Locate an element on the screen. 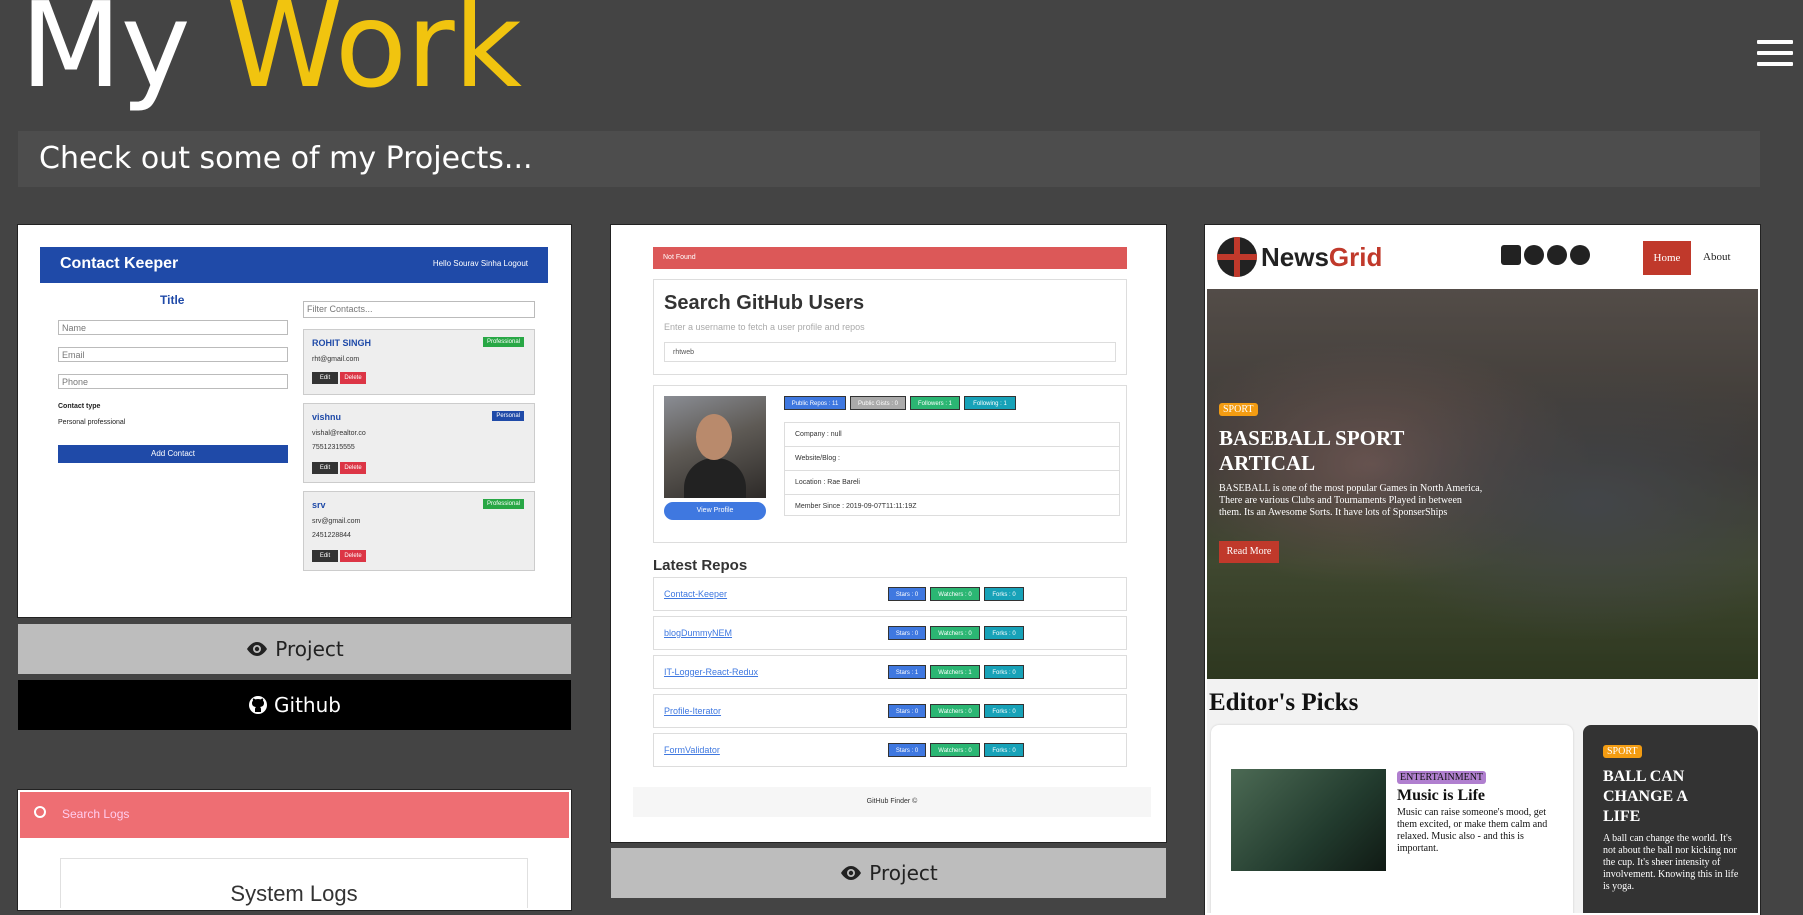 Image resolution: width=1803 pixels, height=915 pixels. ng-logo: NewsGrid is located at coordinates (1299, 257).